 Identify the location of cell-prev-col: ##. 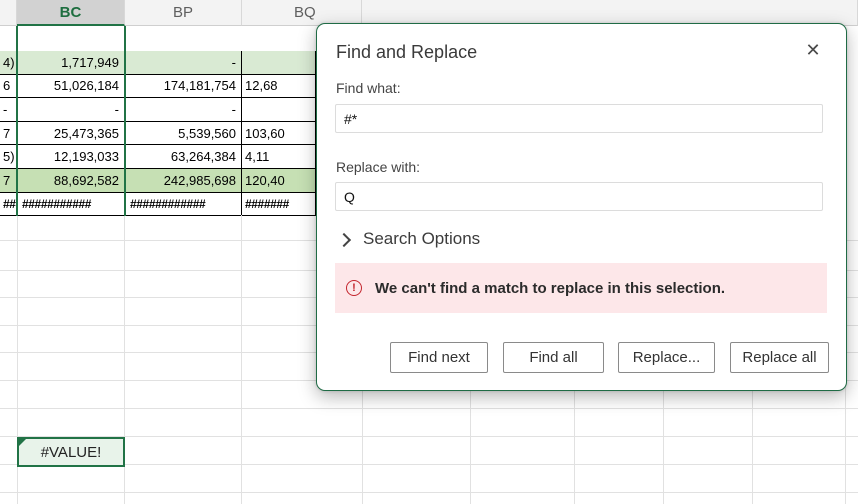
(8, 204).